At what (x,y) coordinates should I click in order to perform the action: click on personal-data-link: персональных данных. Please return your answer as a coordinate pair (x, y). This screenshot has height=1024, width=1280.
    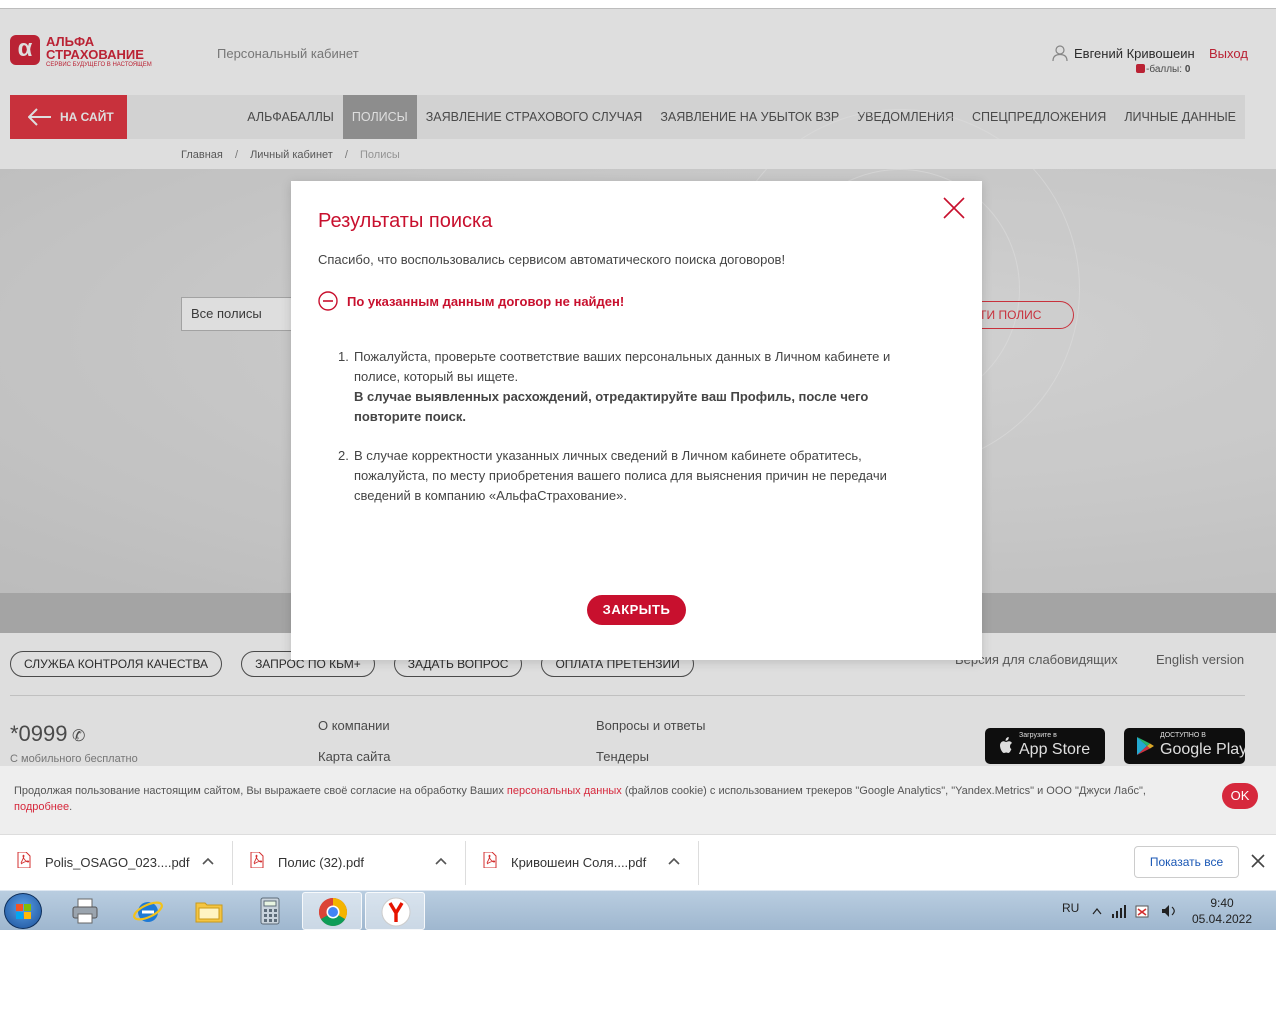
    Looking at the image, I should click on (564, 791).